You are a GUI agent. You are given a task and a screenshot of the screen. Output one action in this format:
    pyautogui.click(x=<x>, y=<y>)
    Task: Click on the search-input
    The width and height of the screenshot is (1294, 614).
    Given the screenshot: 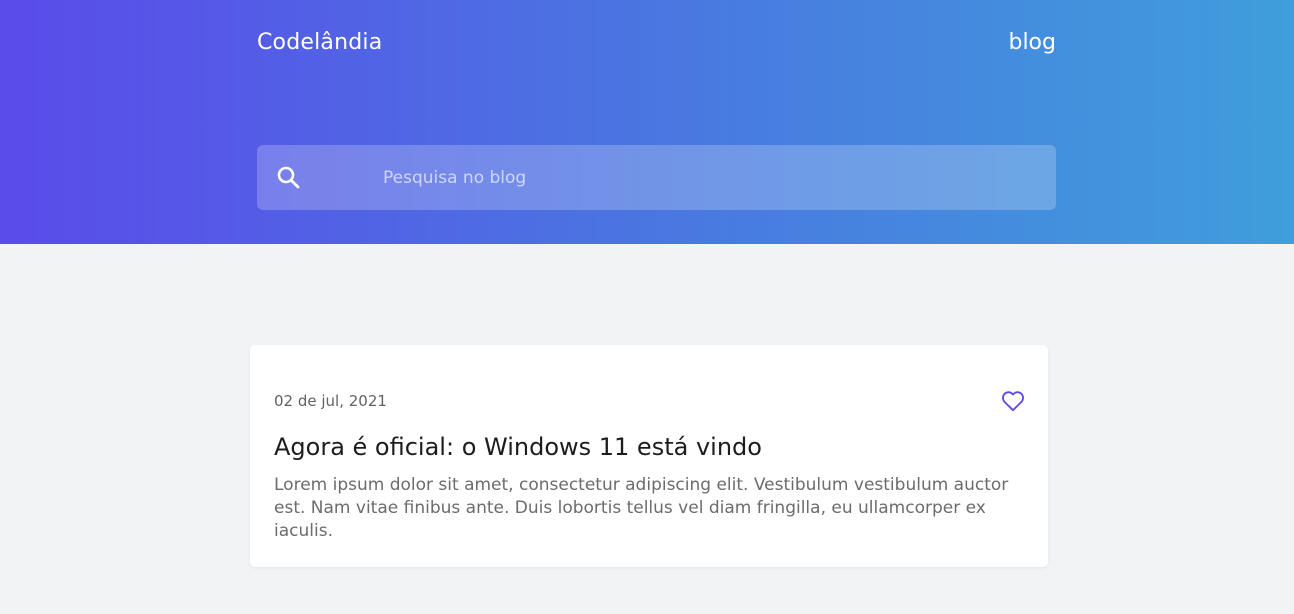 What is the action you would take?
    pyautogui.click(x=708, y=177)
    